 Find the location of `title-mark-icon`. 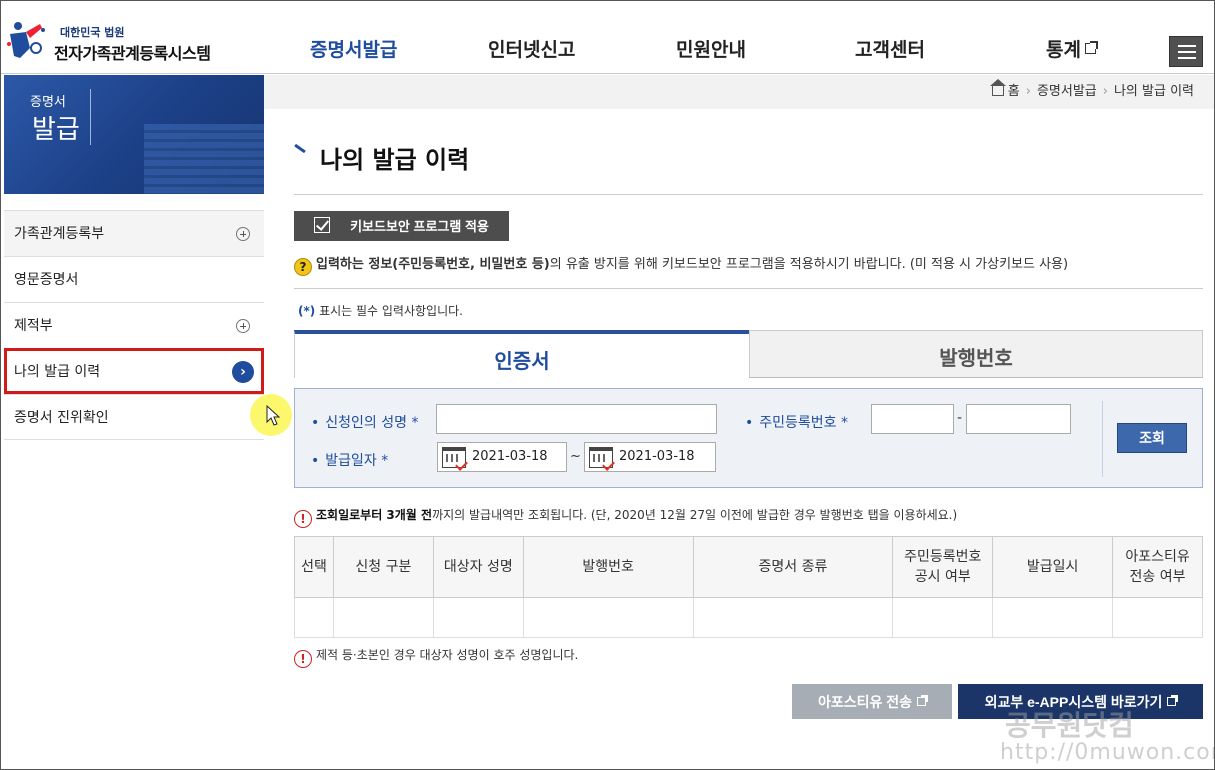

title-mark-icon is located at coordinates (300, 148).